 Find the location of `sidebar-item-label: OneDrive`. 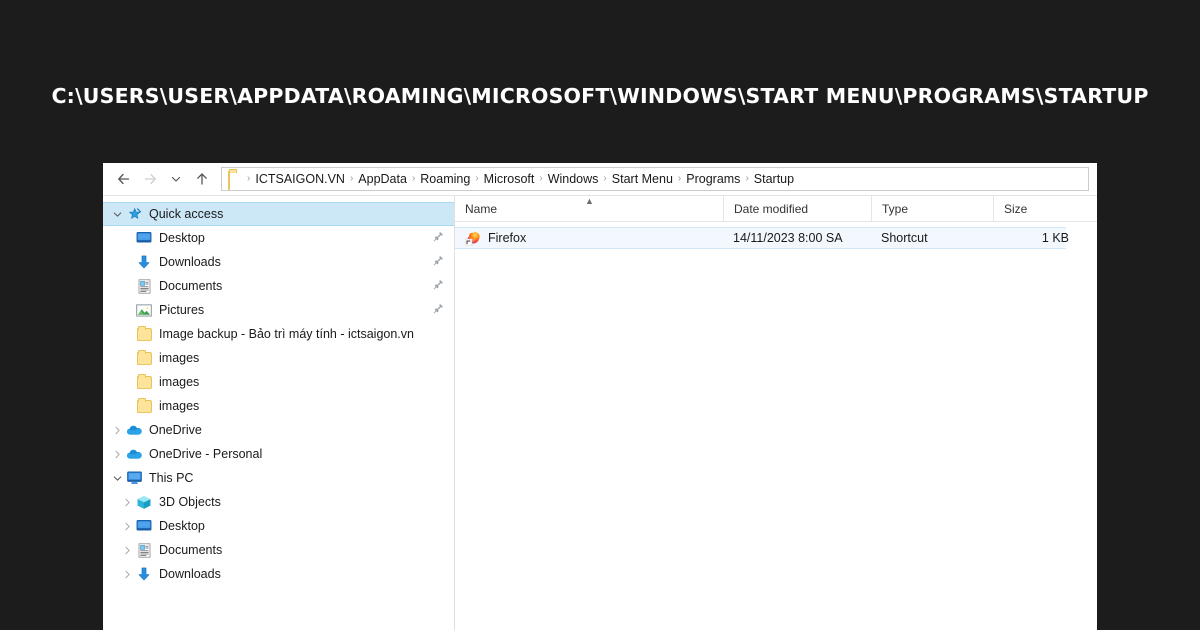

sidebar-item-label: OneDrive is located at coordinates (175, 430).